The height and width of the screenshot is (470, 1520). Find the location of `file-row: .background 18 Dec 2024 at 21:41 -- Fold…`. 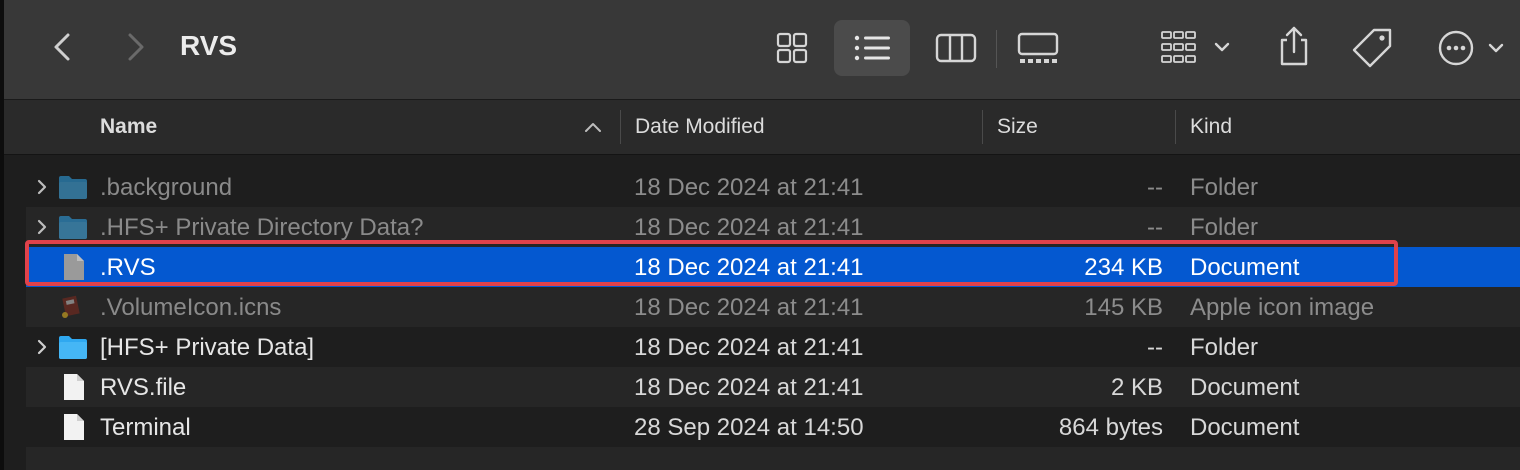

file-row: .background 18 Dec 2024 at 21:41 -- Fold… is located at coordinates (773, 187).